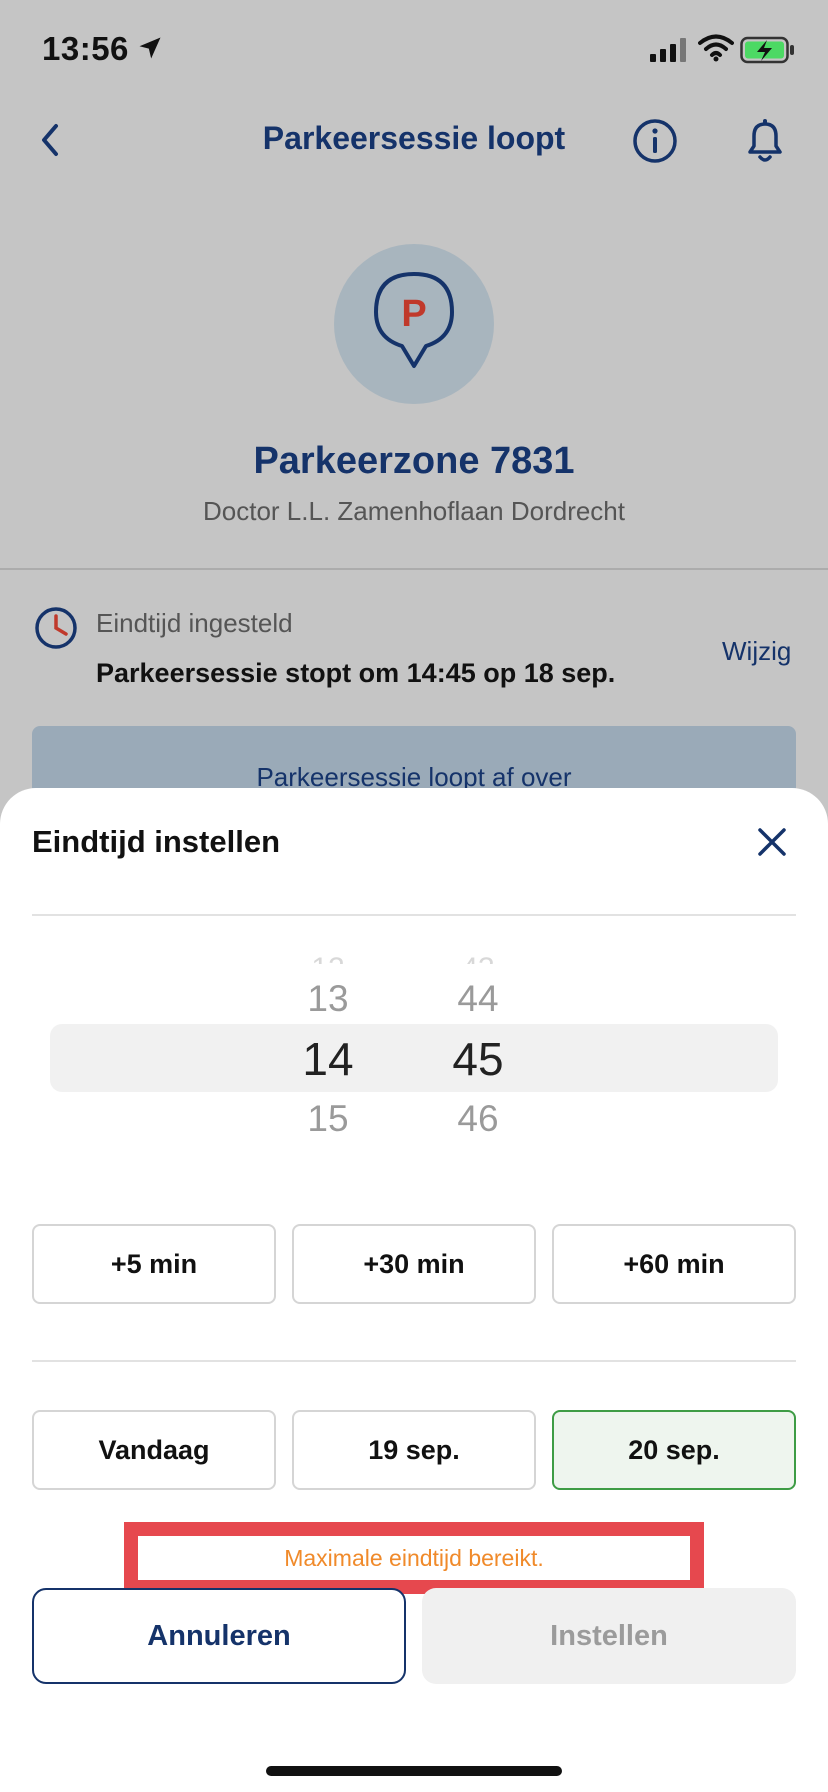 The height and width of the screenshot is (1792, 828). I want to click on set-button: Instellen, so click(609, 1636).